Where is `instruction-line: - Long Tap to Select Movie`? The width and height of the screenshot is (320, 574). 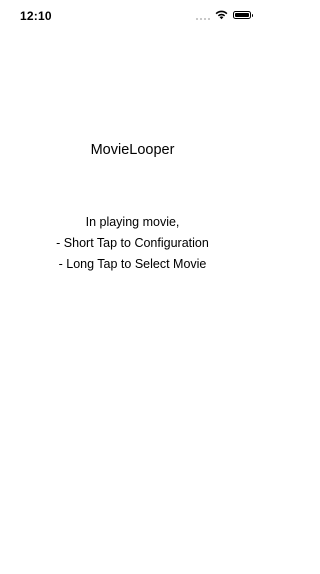 instruction-line: - Long Tap to Select Movie is located at coordinates (132, 264).